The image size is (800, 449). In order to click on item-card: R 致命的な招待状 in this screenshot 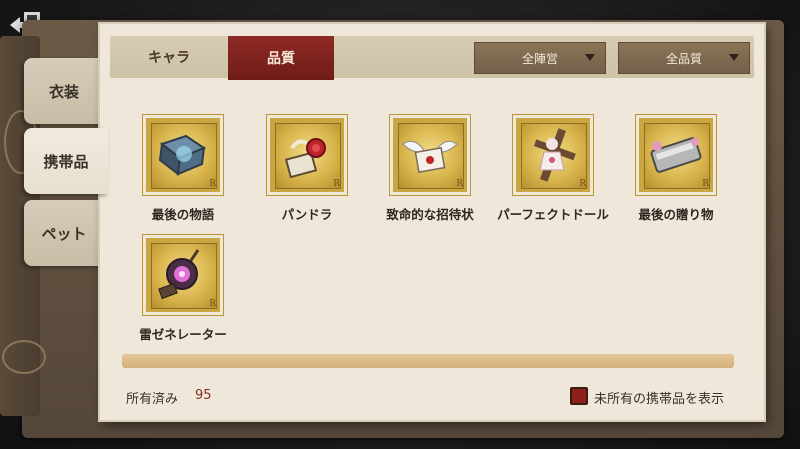, I will do `click(430, 173)`.